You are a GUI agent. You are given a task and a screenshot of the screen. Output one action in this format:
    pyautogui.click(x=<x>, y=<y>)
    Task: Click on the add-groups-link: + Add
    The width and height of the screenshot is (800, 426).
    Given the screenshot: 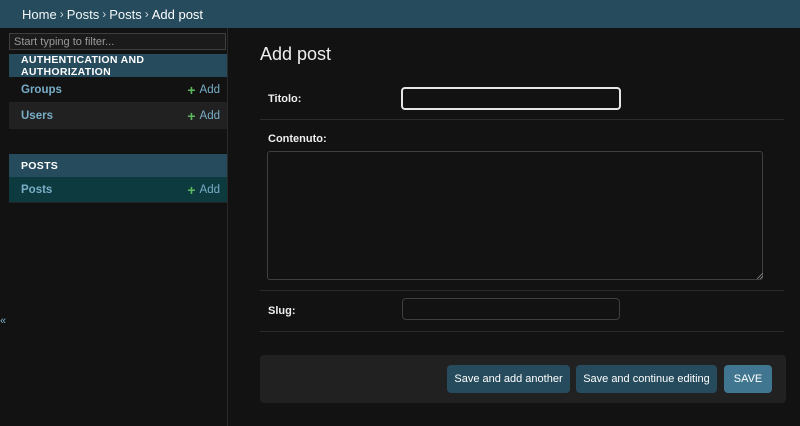 What is the action you would take?
    pyautogui.click(x=203, y=90)
    